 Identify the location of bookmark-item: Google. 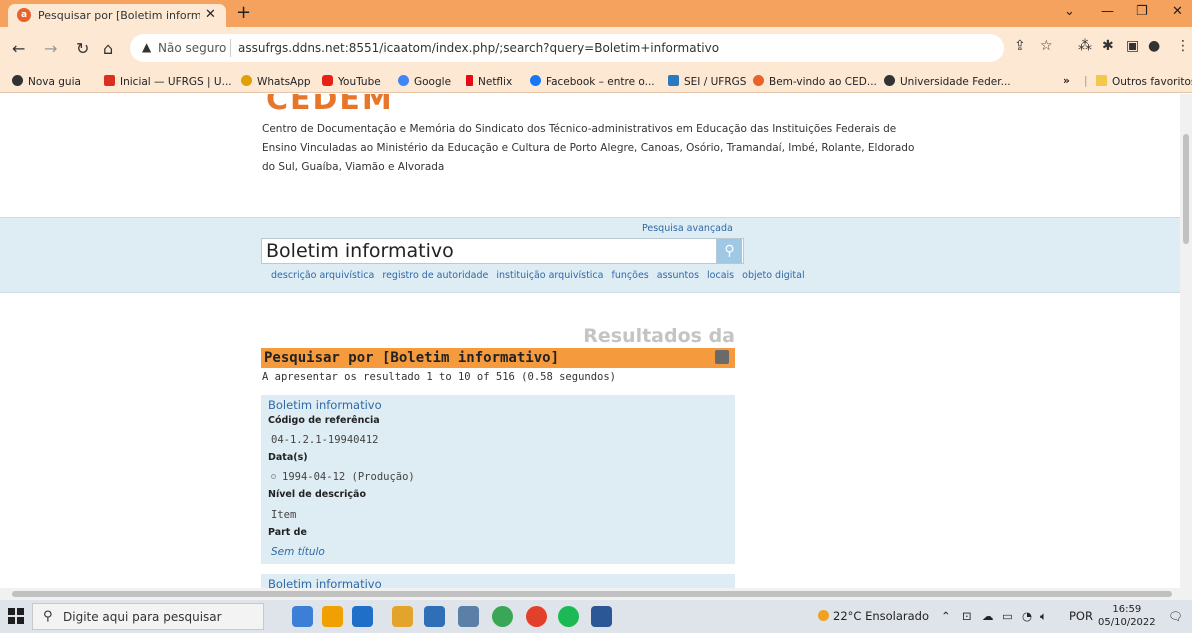
(424, 81).